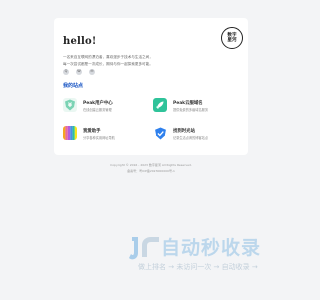  I want to click on site-name: Peak用户中心, so click(98, 103).